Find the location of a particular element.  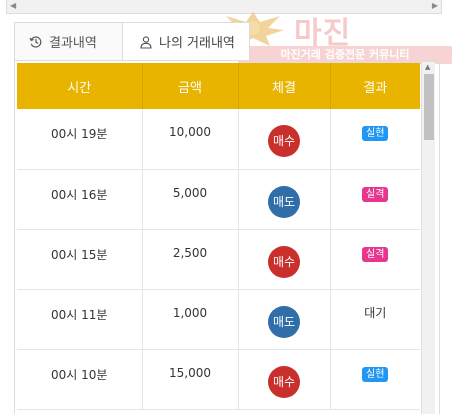

cell-time: 00시 10분 is located at coordinates (80, 379).